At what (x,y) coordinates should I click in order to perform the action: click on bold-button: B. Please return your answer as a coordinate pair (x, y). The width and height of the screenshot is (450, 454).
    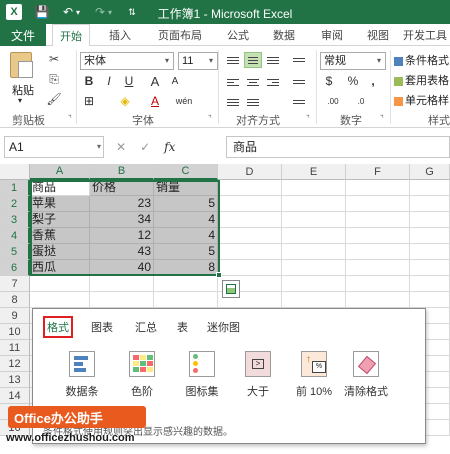
    Looking at the image, I should click on (89, 81).